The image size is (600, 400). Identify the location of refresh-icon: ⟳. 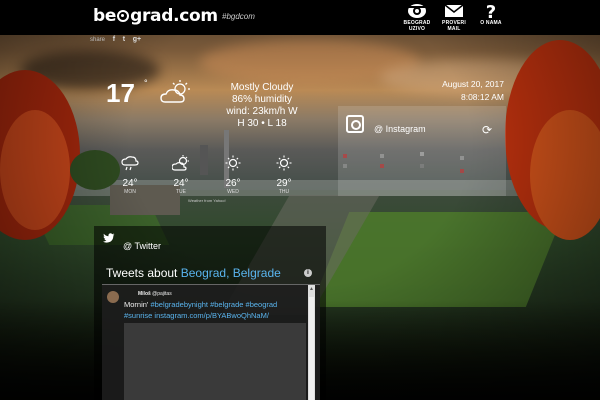
(487, 130).